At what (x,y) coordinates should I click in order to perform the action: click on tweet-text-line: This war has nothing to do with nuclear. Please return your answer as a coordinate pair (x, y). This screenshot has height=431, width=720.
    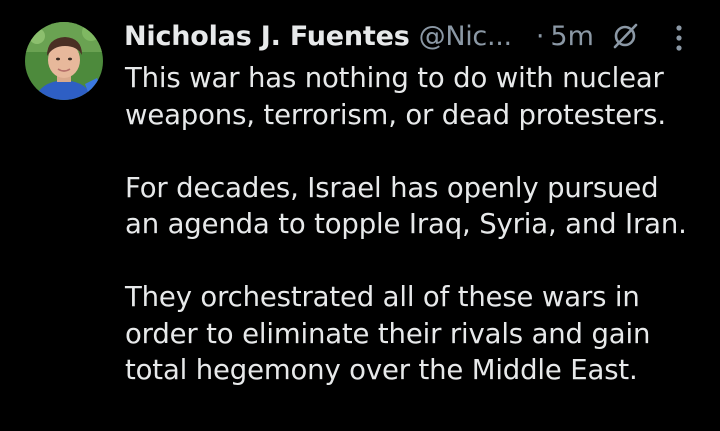
    Looking at the image, I should click on (394, 78).